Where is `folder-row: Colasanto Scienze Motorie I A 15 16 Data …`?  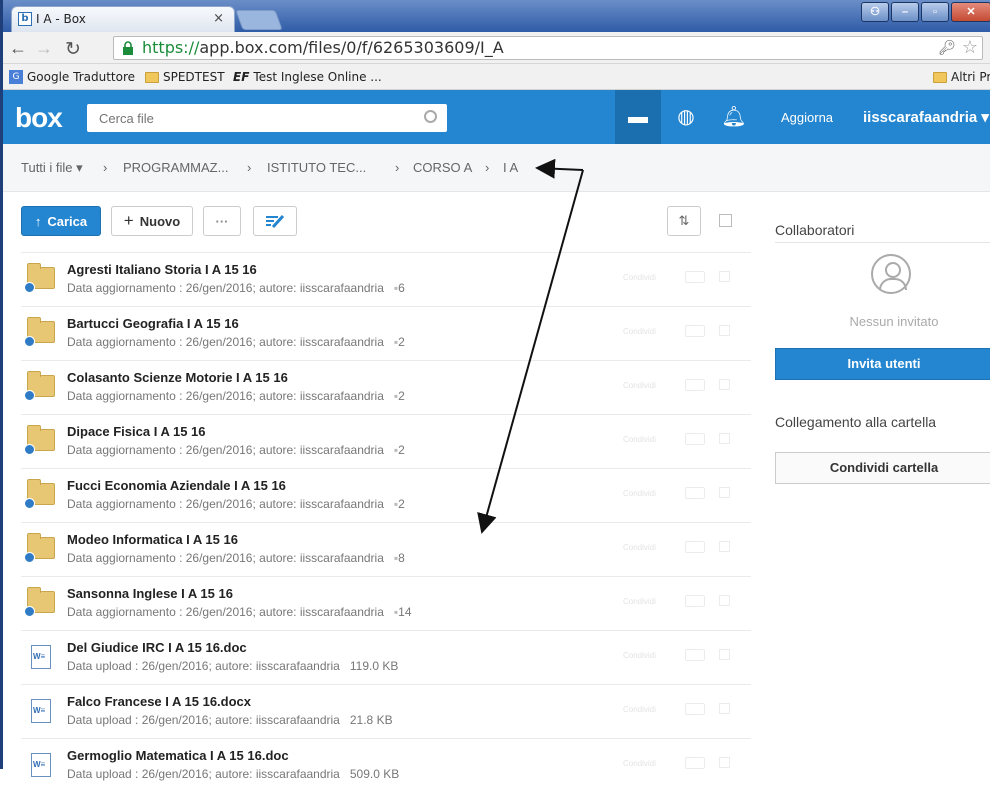
folder-row: Colasanto Scienze Motorie I A 15 16 Data … is located at coordinates (386, 387).